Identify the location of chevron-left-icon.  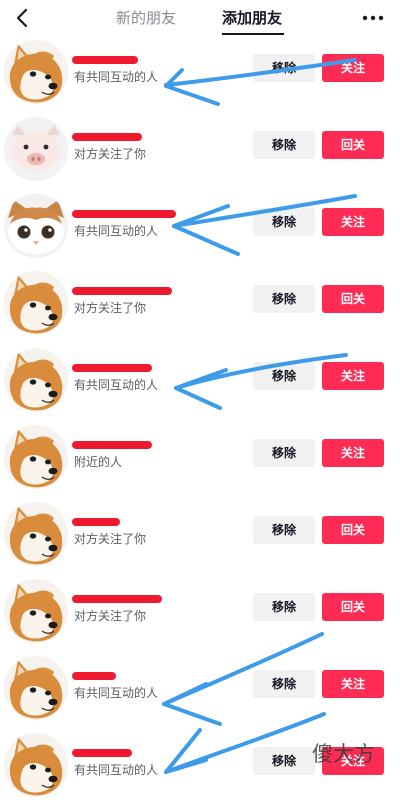
(22, 18).